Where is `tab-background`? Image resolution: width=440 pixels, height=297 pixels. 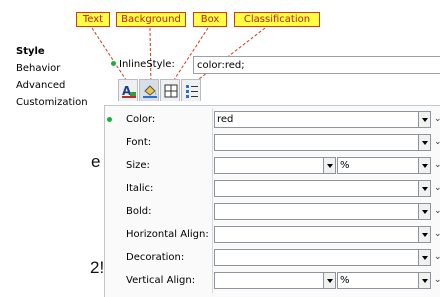 tab-background is located at coordinates (149, 90).